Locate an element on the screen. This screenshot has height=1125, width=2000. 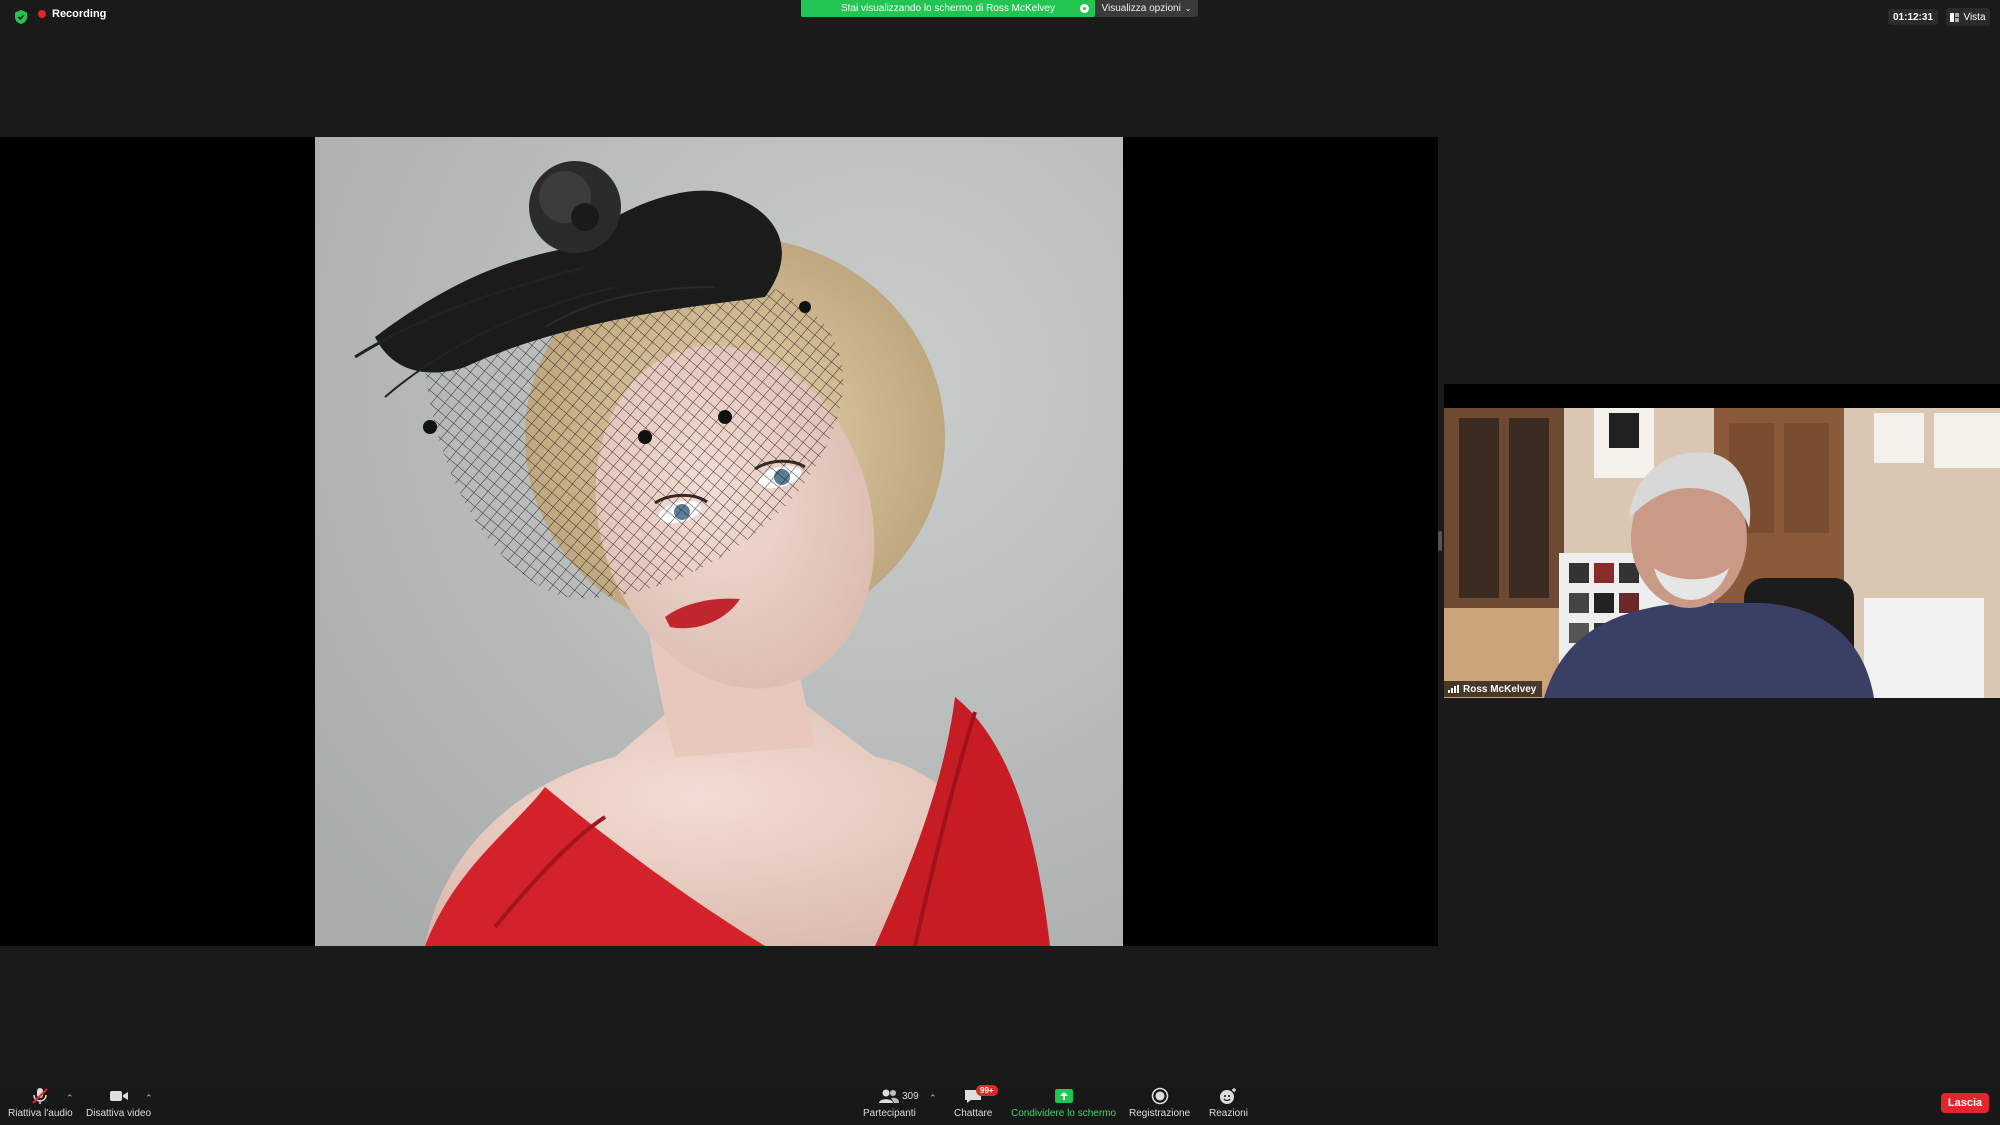
participant-video-tile is located at coordinates (1722, 541).